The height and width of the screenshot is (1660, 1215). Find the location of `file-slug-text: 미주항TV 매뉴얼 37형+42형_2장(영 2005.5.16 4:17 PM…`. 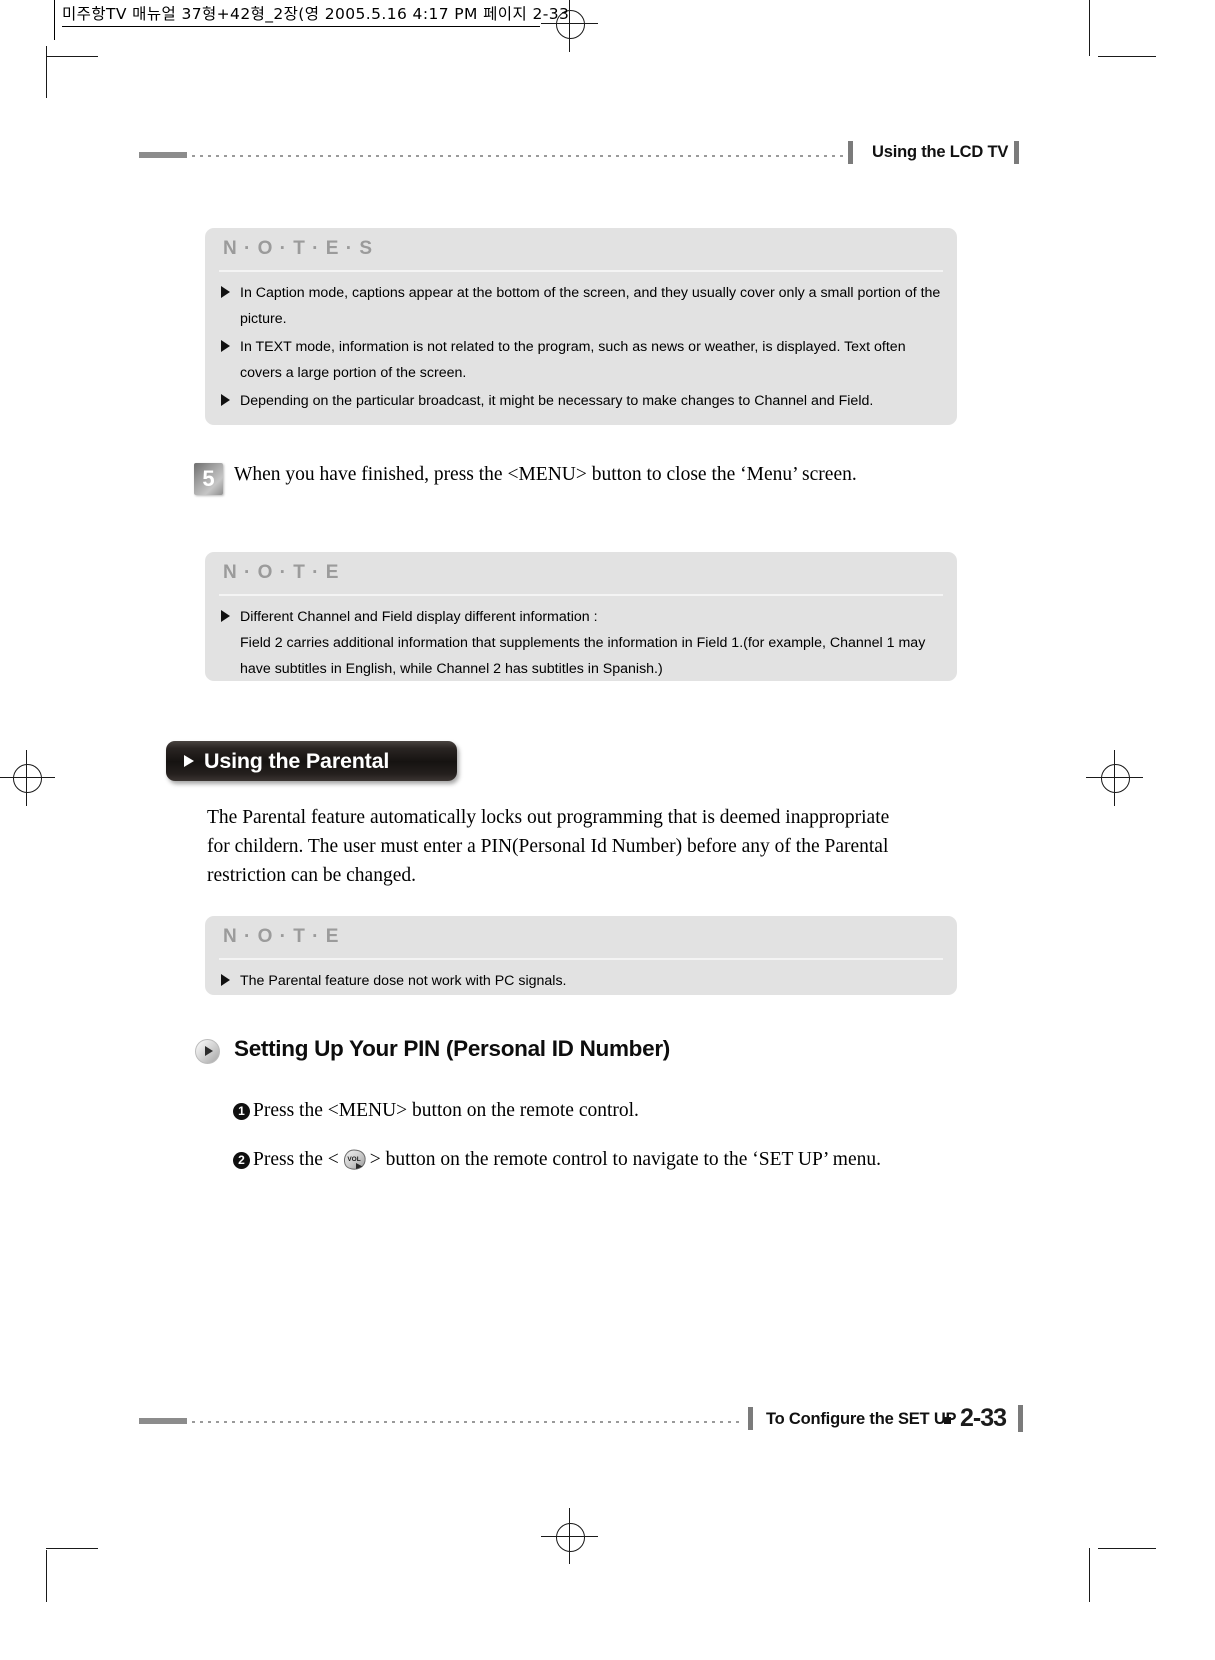

file-slug-text: 미주항TV 매뉴얼 37형+42형_2장(영 2005.5.16 4:17 PM… is located at coordinates (316, 14).